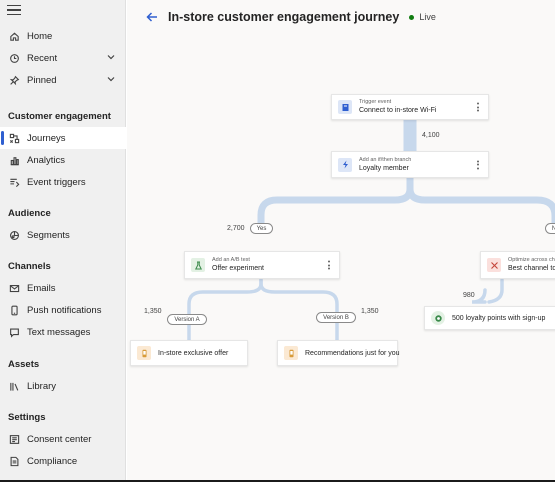  What do you see at coordinates (46, 160) in the screenshot?
I see `nav-item-label: Analytics` at bounding box center [46, 160].